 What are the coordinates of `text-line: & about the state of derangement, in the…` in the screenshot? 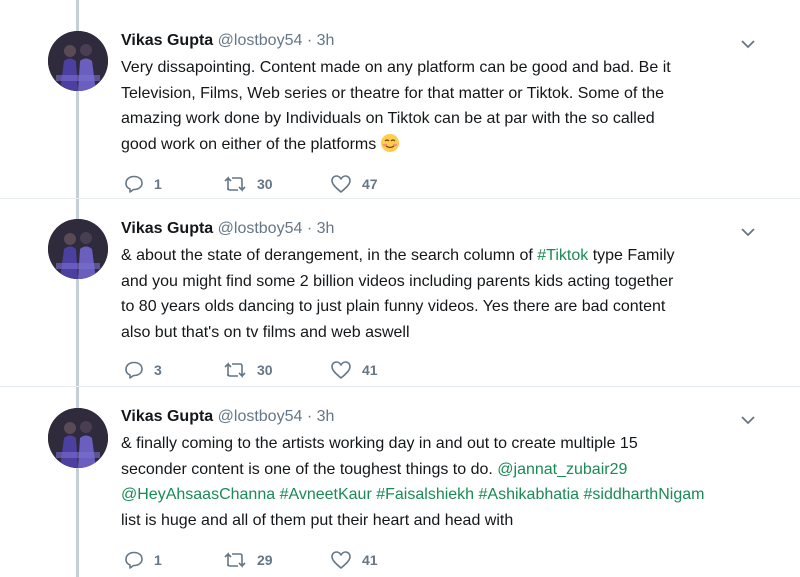 It's located at (441, 256).